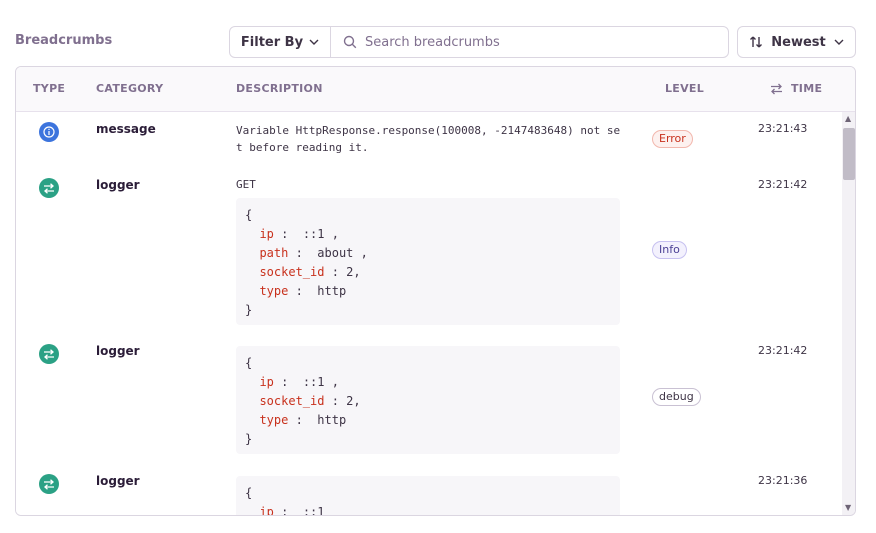 The height and width of the screenshot is (533, 876). Describe the element at coordinates (350, 42) in the screenshot. I see `search-icon` at that location.